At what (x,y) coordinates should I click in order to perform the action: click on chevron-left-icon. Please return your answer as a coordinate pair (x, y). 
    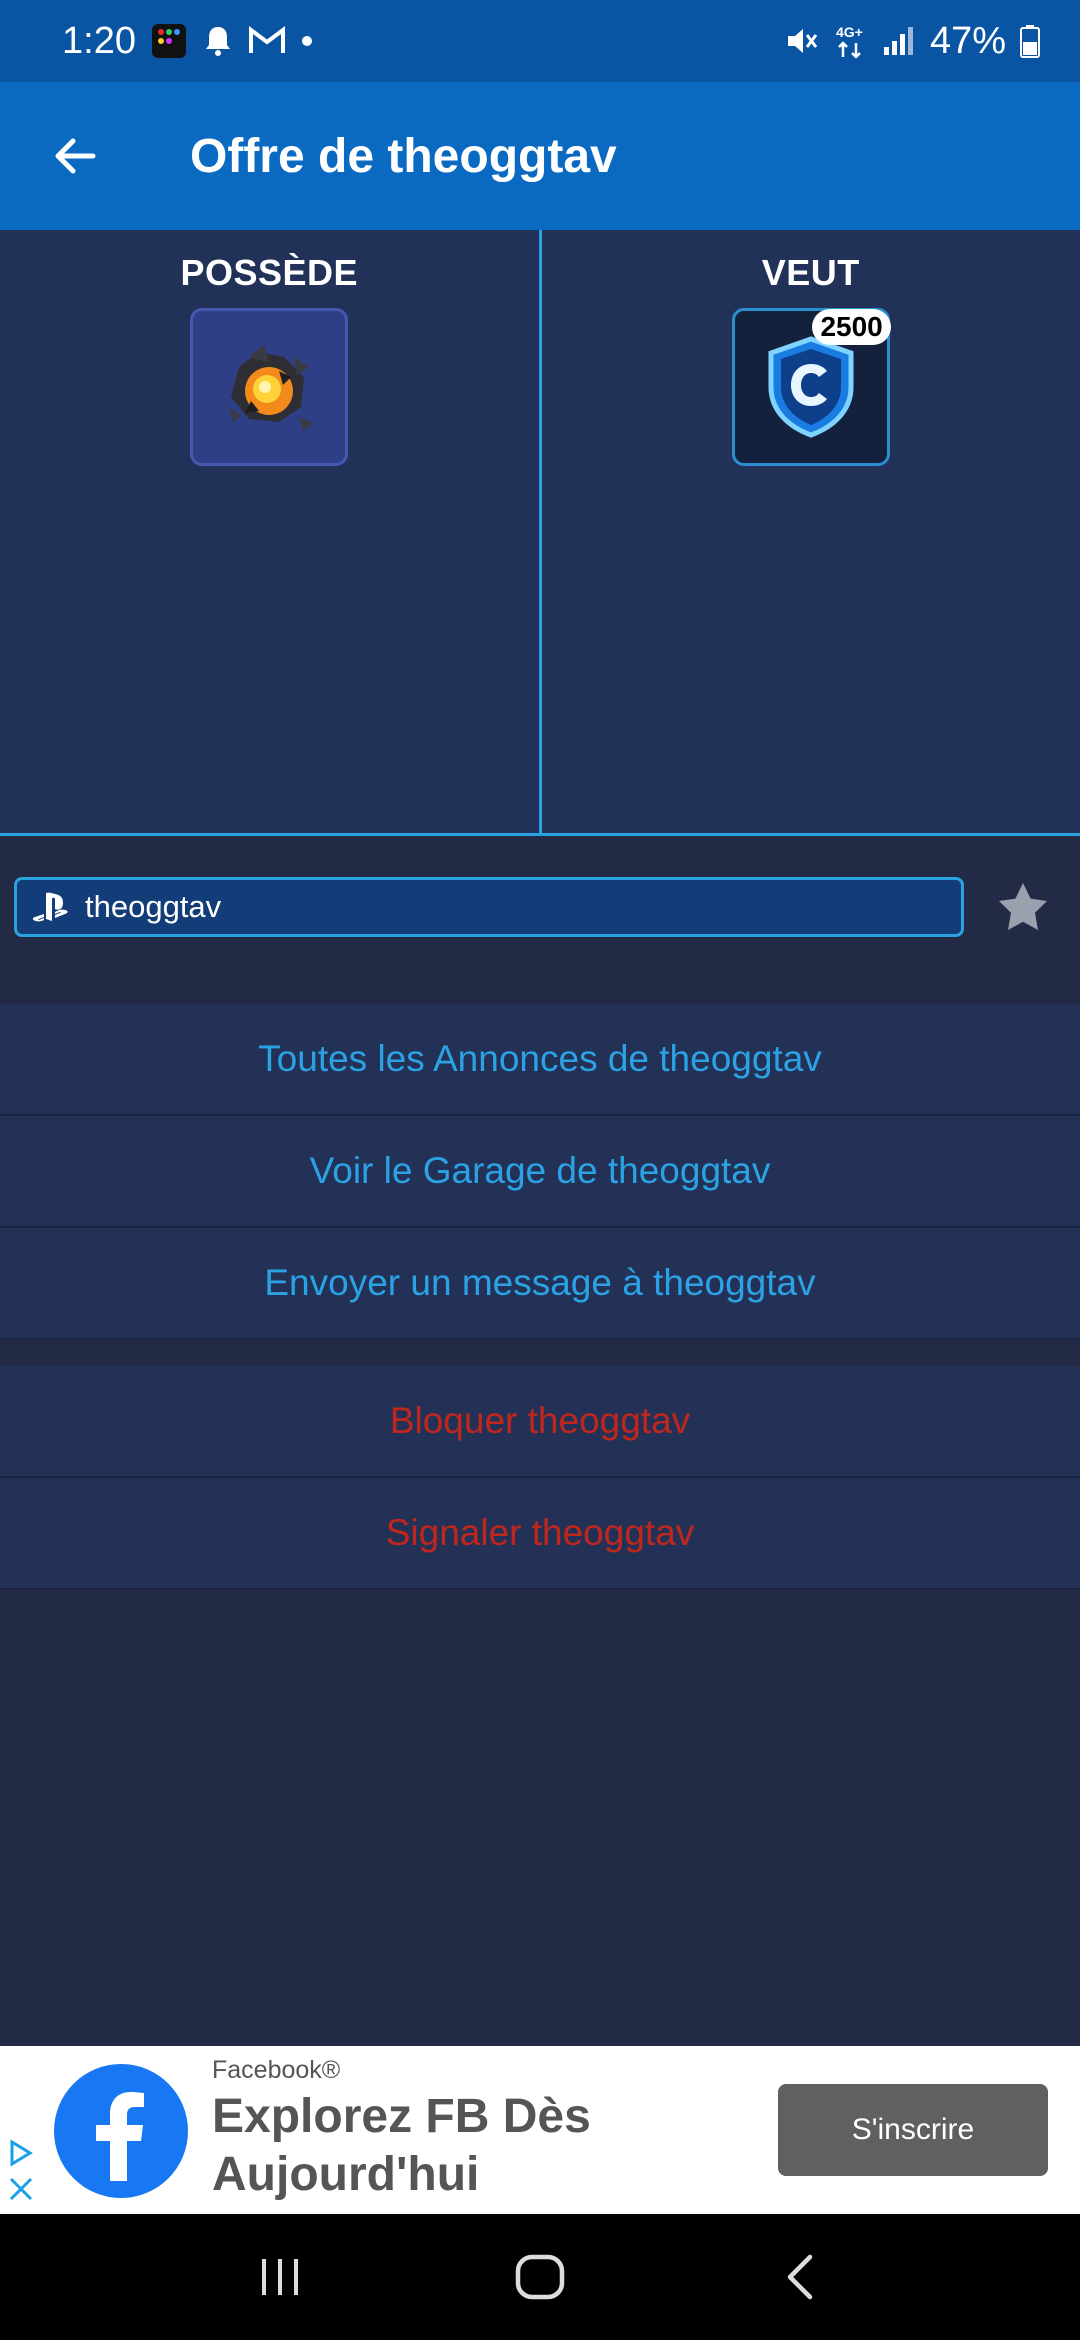
    Looking at the image, I should click on (800, 2277).